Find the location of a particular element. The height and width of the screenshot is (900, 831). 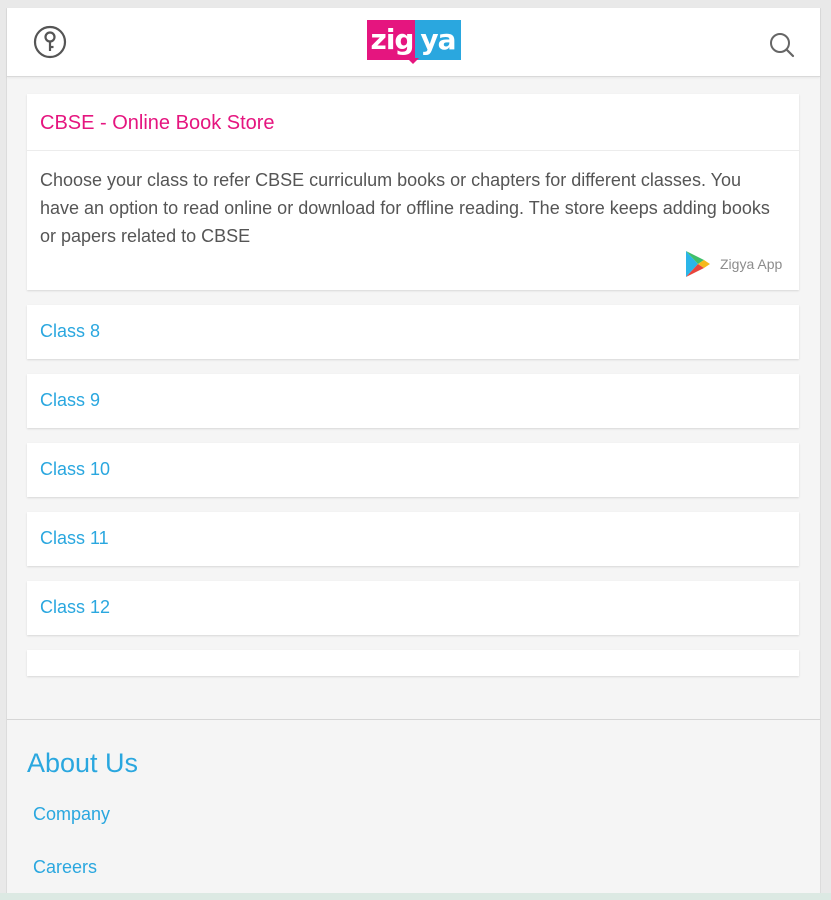

logo-left-part: zig is located at coordinates (392, 40).